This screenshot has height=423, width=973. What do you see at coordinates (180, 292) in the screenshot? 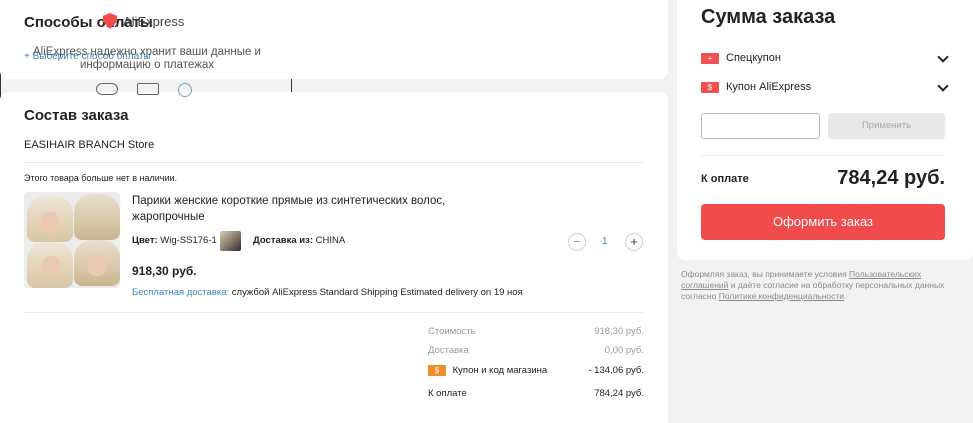
I see `shipping-label: Бесплатная доставка:` at bounding box center [180, 292].